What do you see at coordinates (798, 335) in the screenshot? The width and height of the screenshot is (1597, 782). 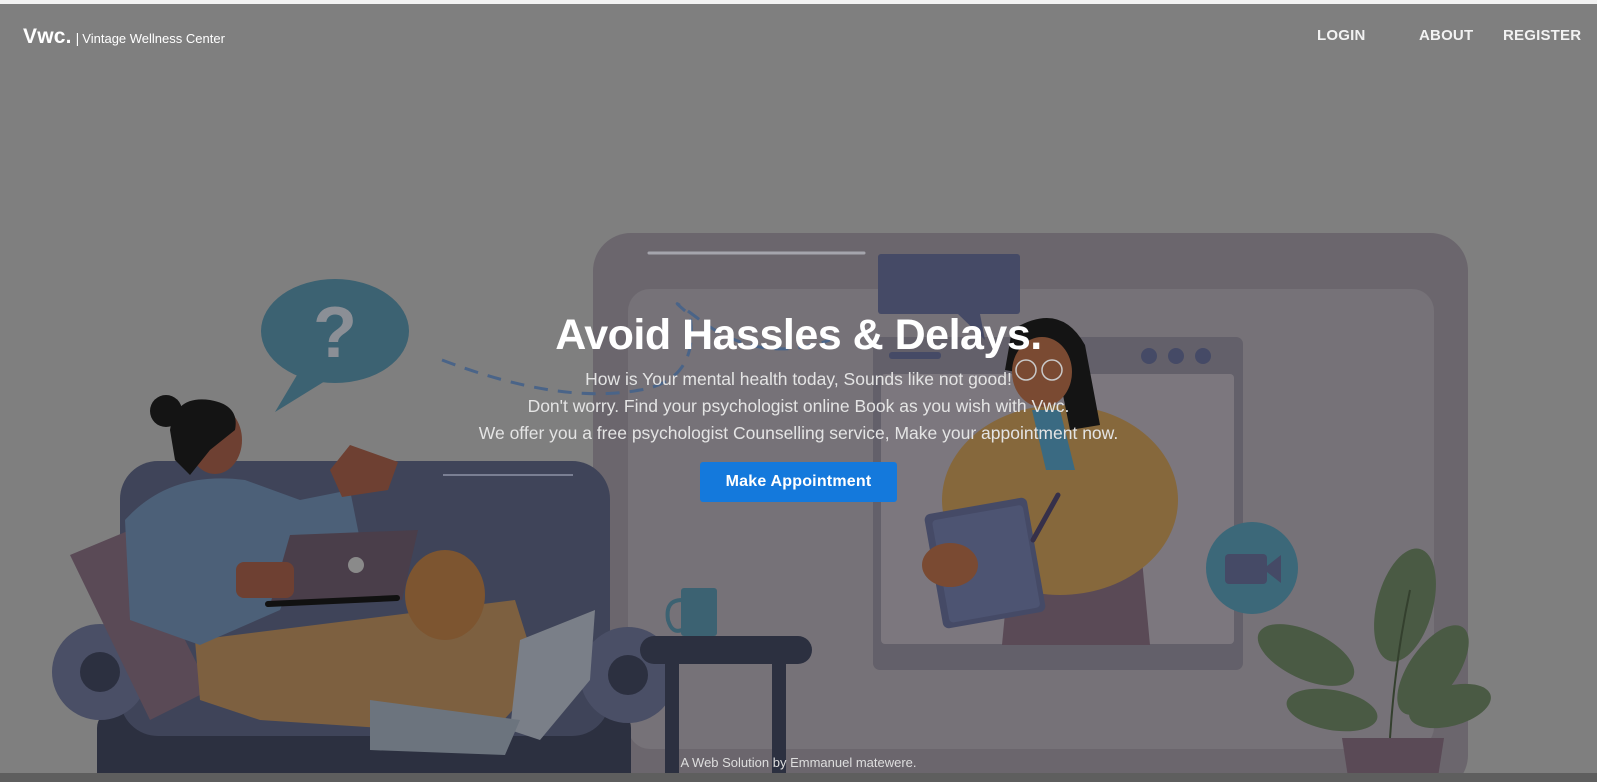 I see `hero-title: Avoid Hassles & Delays.` at bounding box center [798, 335].